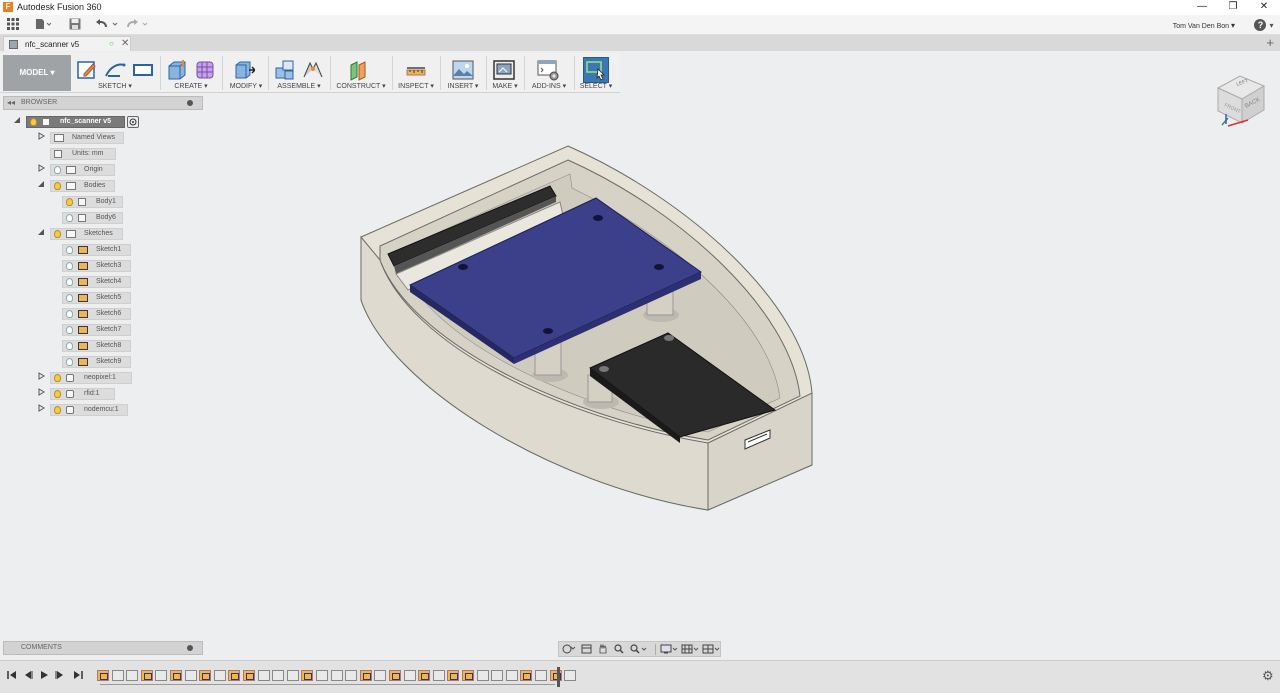 The image size is (1280, 693). What do you see at coordinates (96, 314) in the screenshot?
I see `browser-node-sketch6: Sketch6` at bounding box center [96, 314].